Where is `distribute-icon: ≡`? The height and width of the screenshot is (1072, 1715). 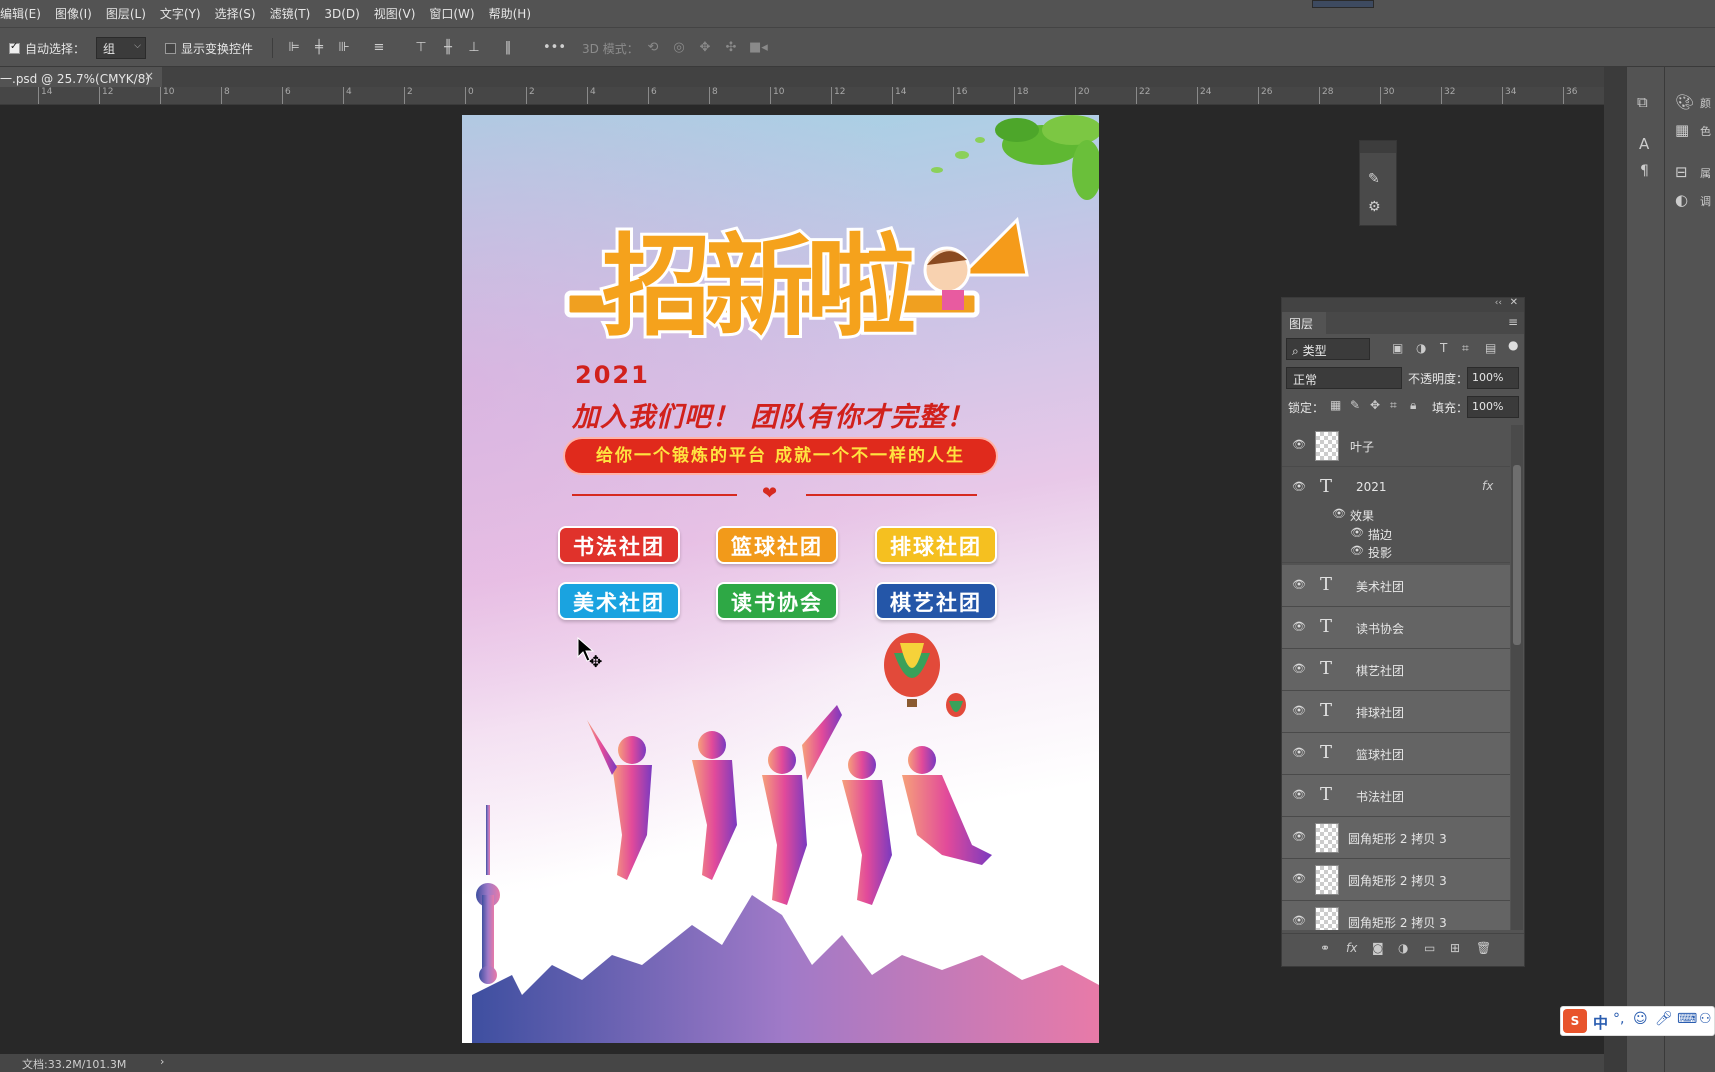
distribute-icon: ≡ is located at coordinates (379, 48).